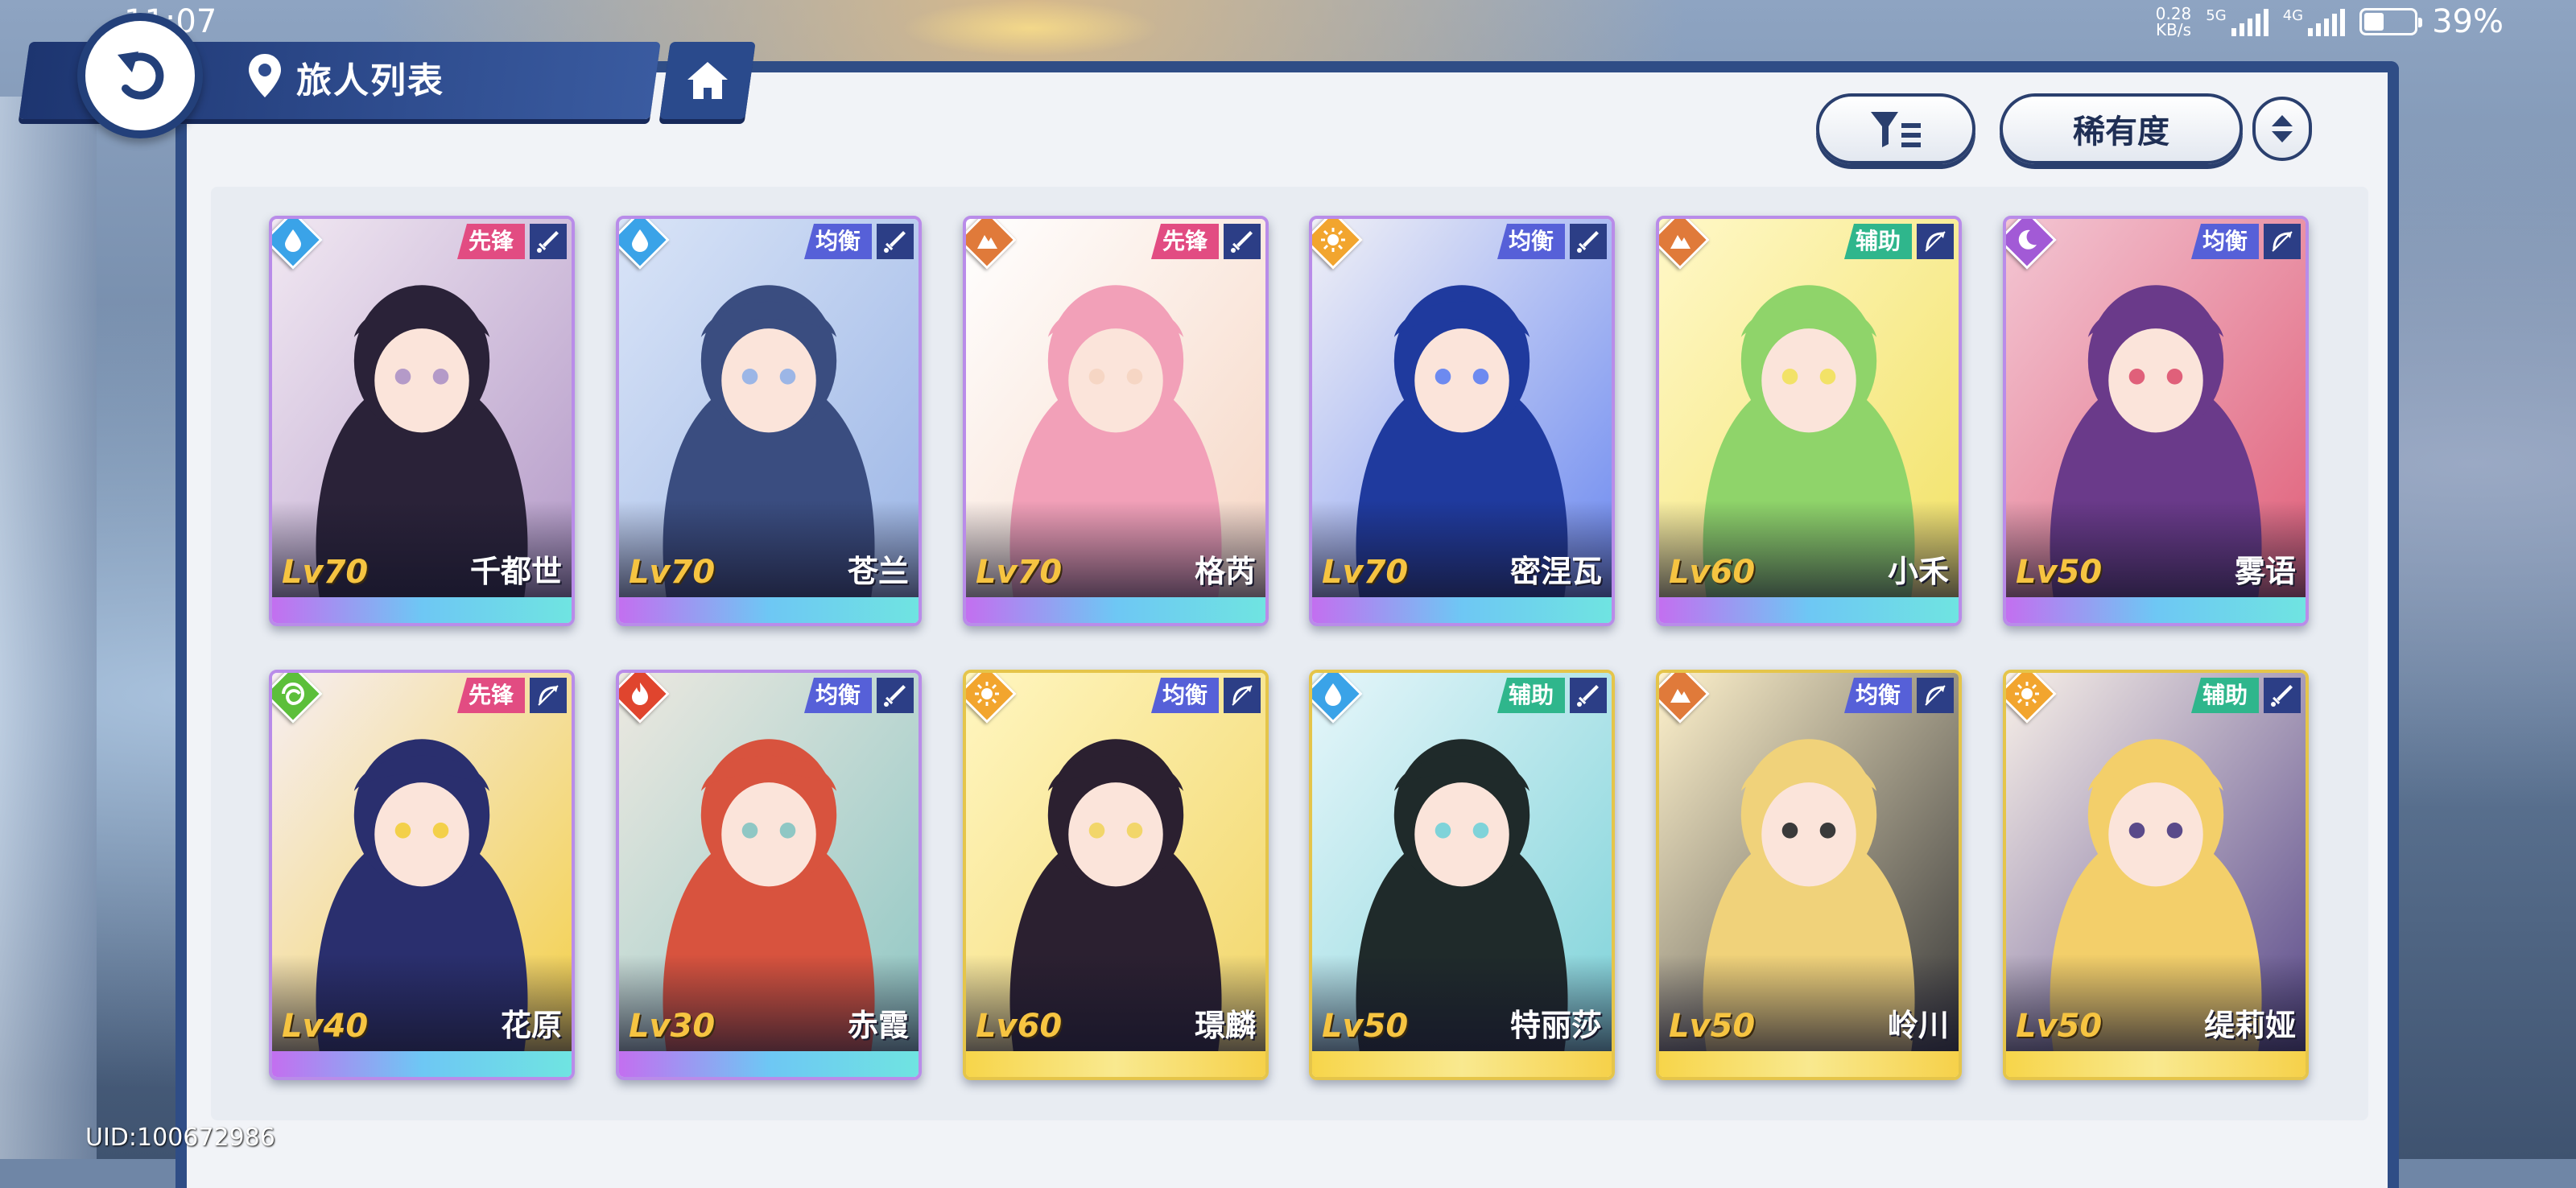  Describe the element at coordinates (2156, 421) in the screenshot. I see `character-card: Lv50 雾语 均衡` at that location.